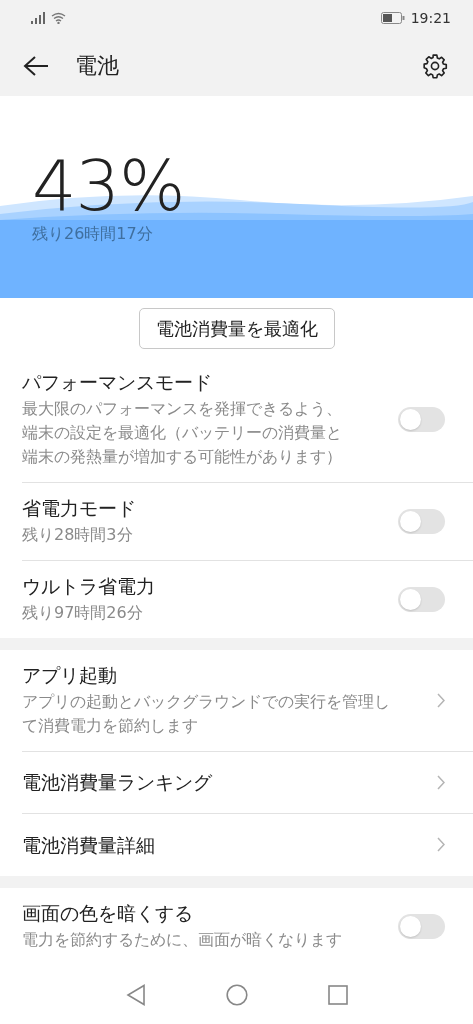 This screenshot has height=1024, width=473. What do you see at coordinates (88, 586) in the screenshot?
I see `setting-title: ウルトラ省電力` at bounding box center [88, 586].